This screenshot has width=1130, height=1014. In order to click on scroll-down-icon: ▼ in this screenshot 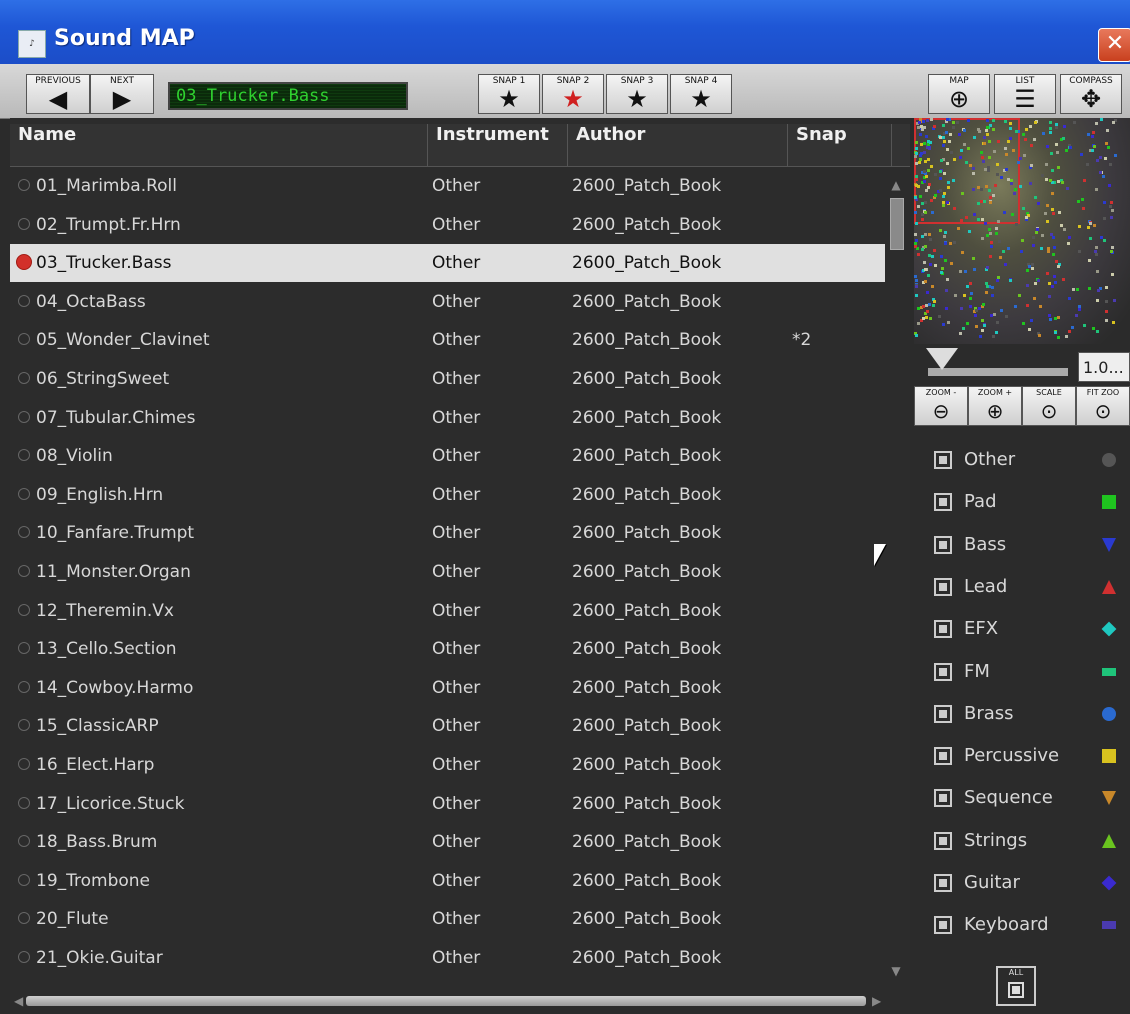, I will do `click(896, 971)`.